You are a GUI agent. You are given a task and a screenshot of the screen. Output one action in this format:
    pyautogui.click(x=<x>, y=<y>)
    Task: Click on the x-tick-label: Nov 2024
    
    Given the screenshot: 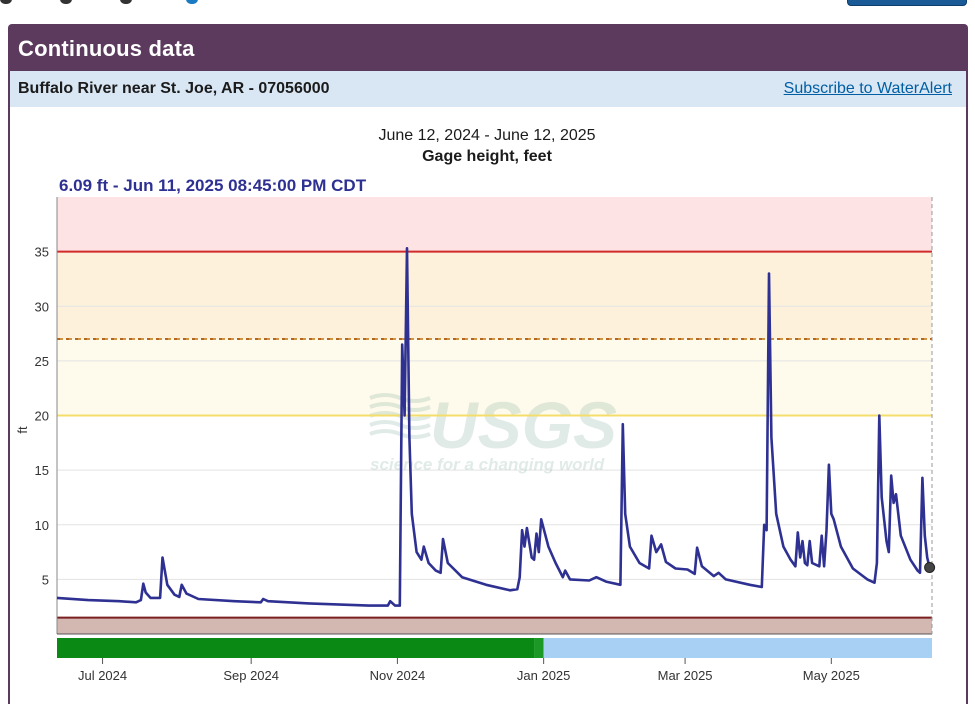 What is the action you would take?
    pyautogui.click(x=398, y=675)
    